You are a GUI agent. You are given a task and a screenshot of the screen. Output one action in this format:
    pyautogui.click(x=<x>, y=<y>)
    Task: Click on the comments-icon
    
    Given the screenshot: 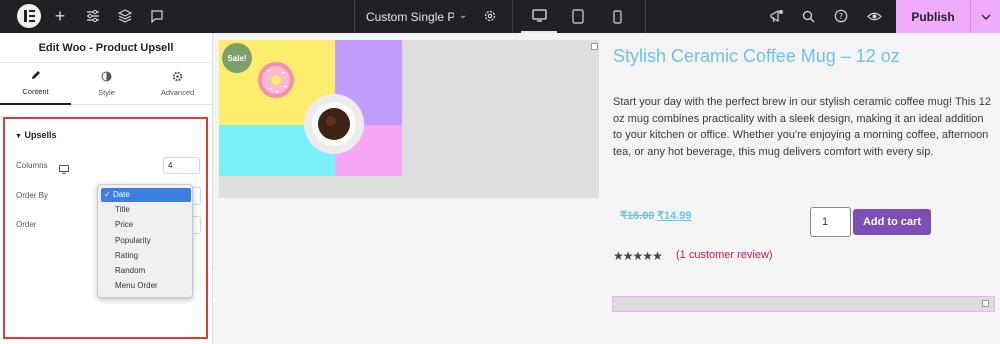 What is the action you would take?
    pyautogui.click(x=157, y=16)
    